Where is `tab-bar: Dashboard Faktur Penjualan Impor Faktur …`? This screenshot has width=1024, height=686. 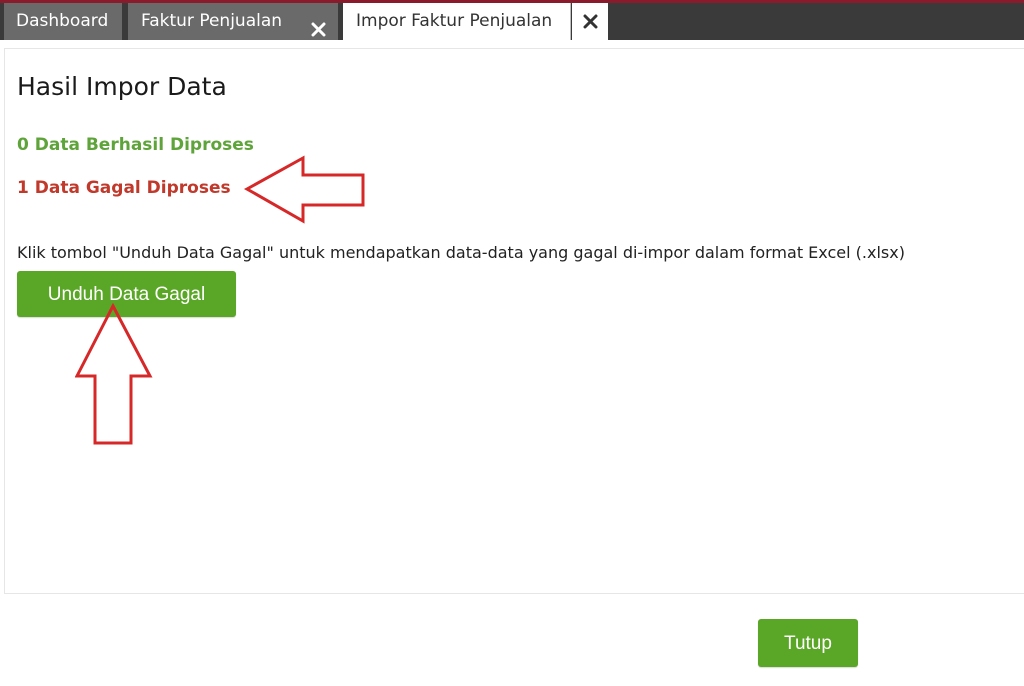 tab-bar: Dashboard Faktur Penjualan Impor Faktur … is located at coordinates (512, 21).